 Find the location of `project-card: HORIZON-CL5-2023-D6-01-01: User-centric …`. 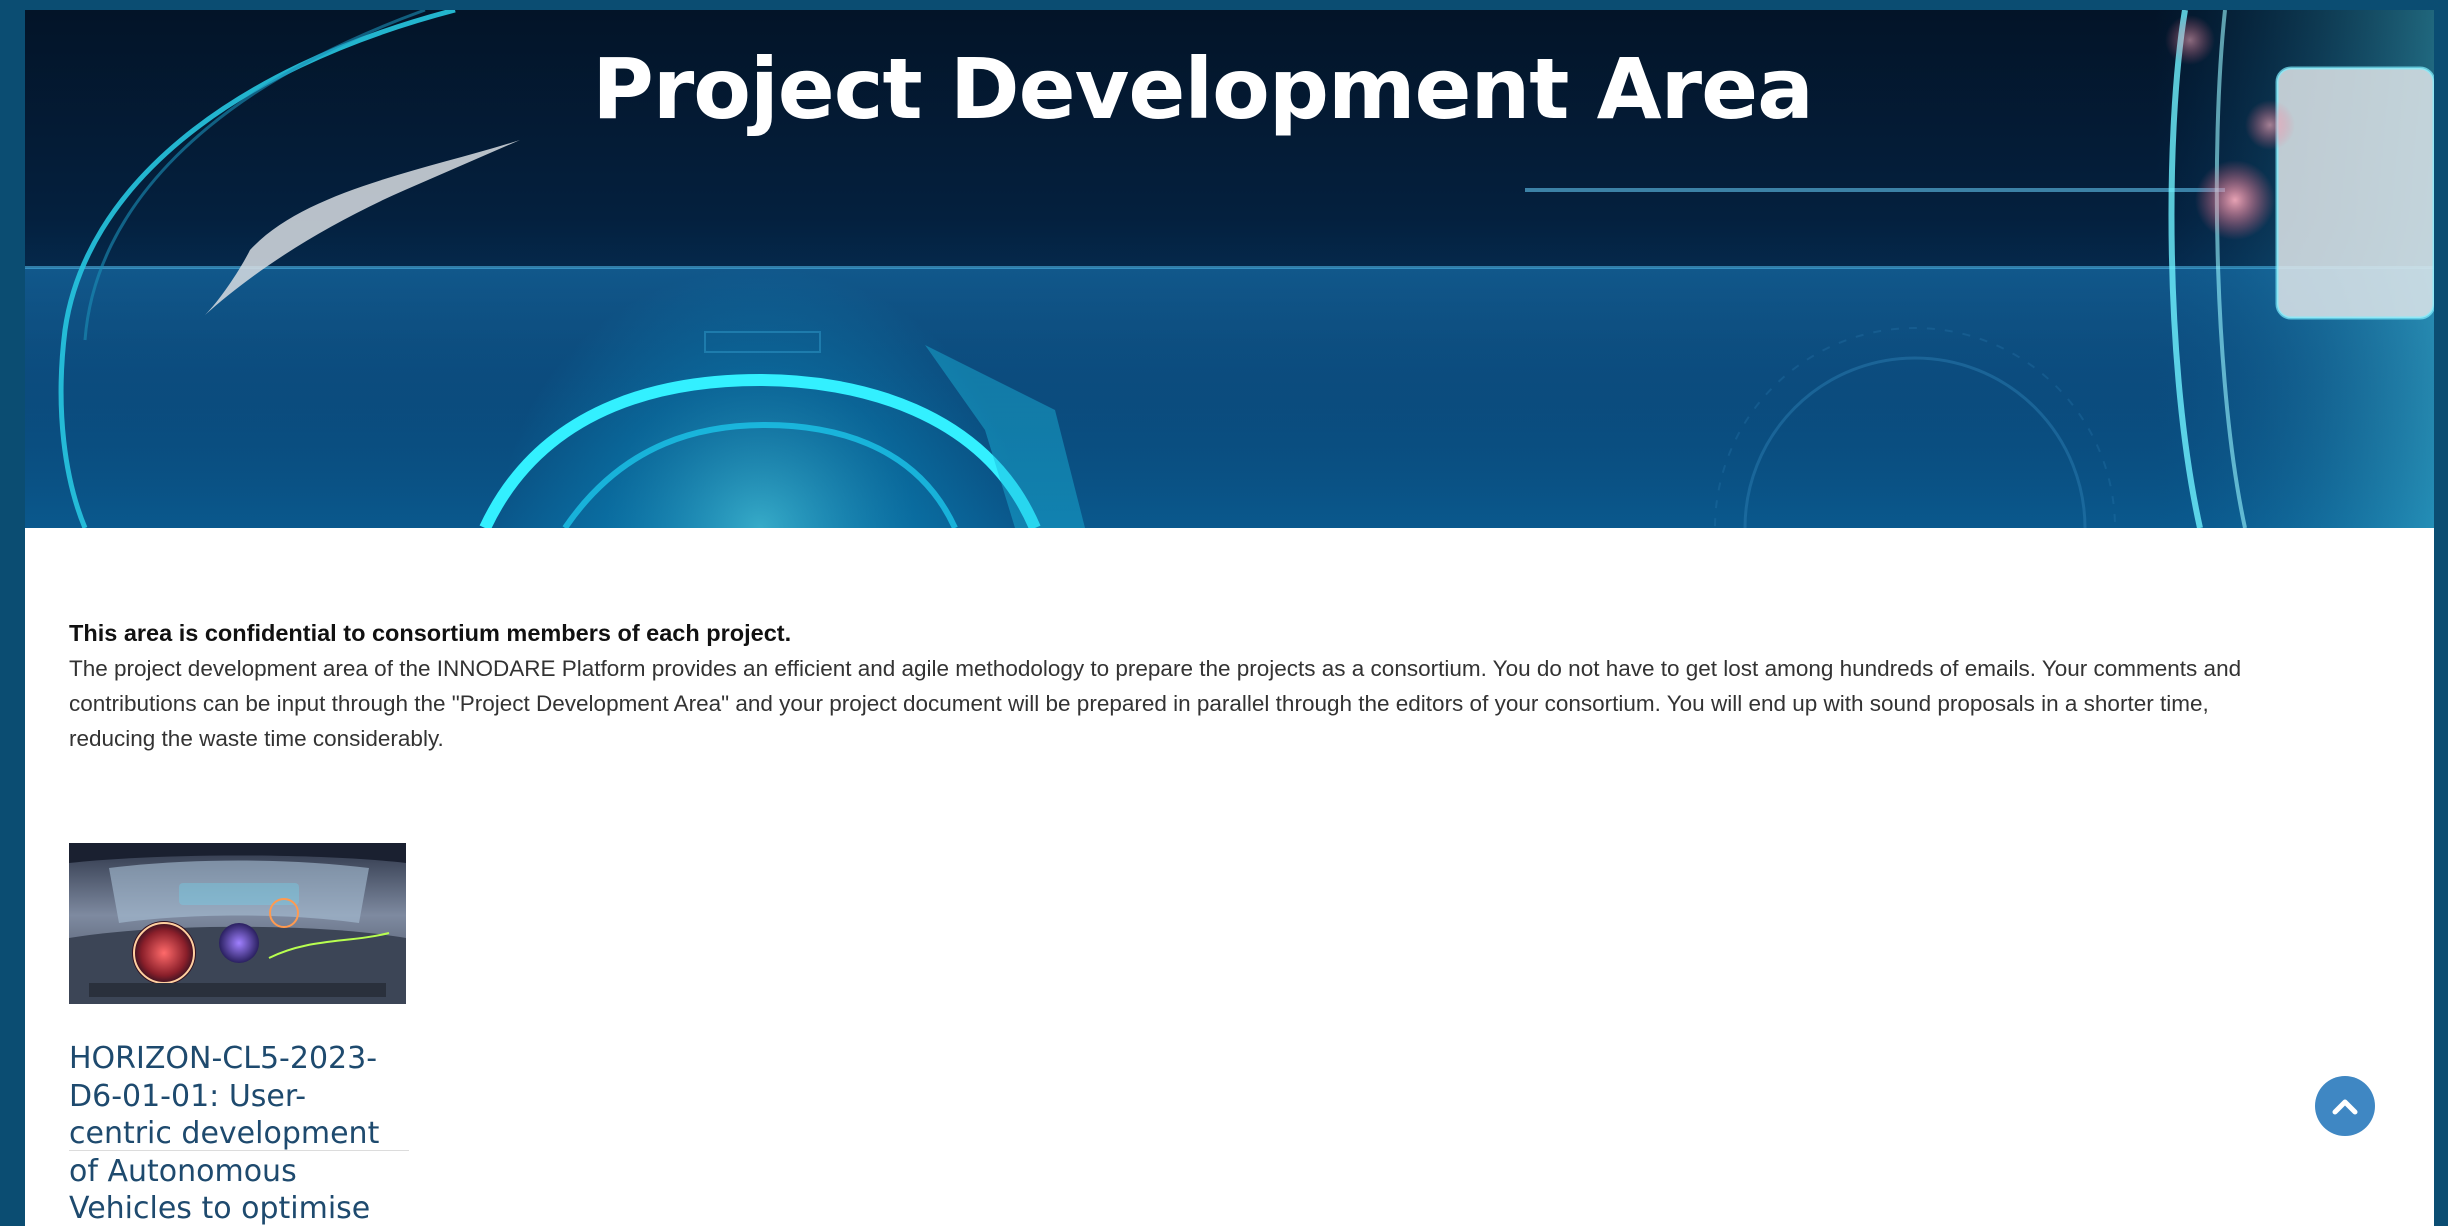

project-card: HORIZON-CL5-2023-D6-01-01: User-centric … is located at coordinates (237, 1034).